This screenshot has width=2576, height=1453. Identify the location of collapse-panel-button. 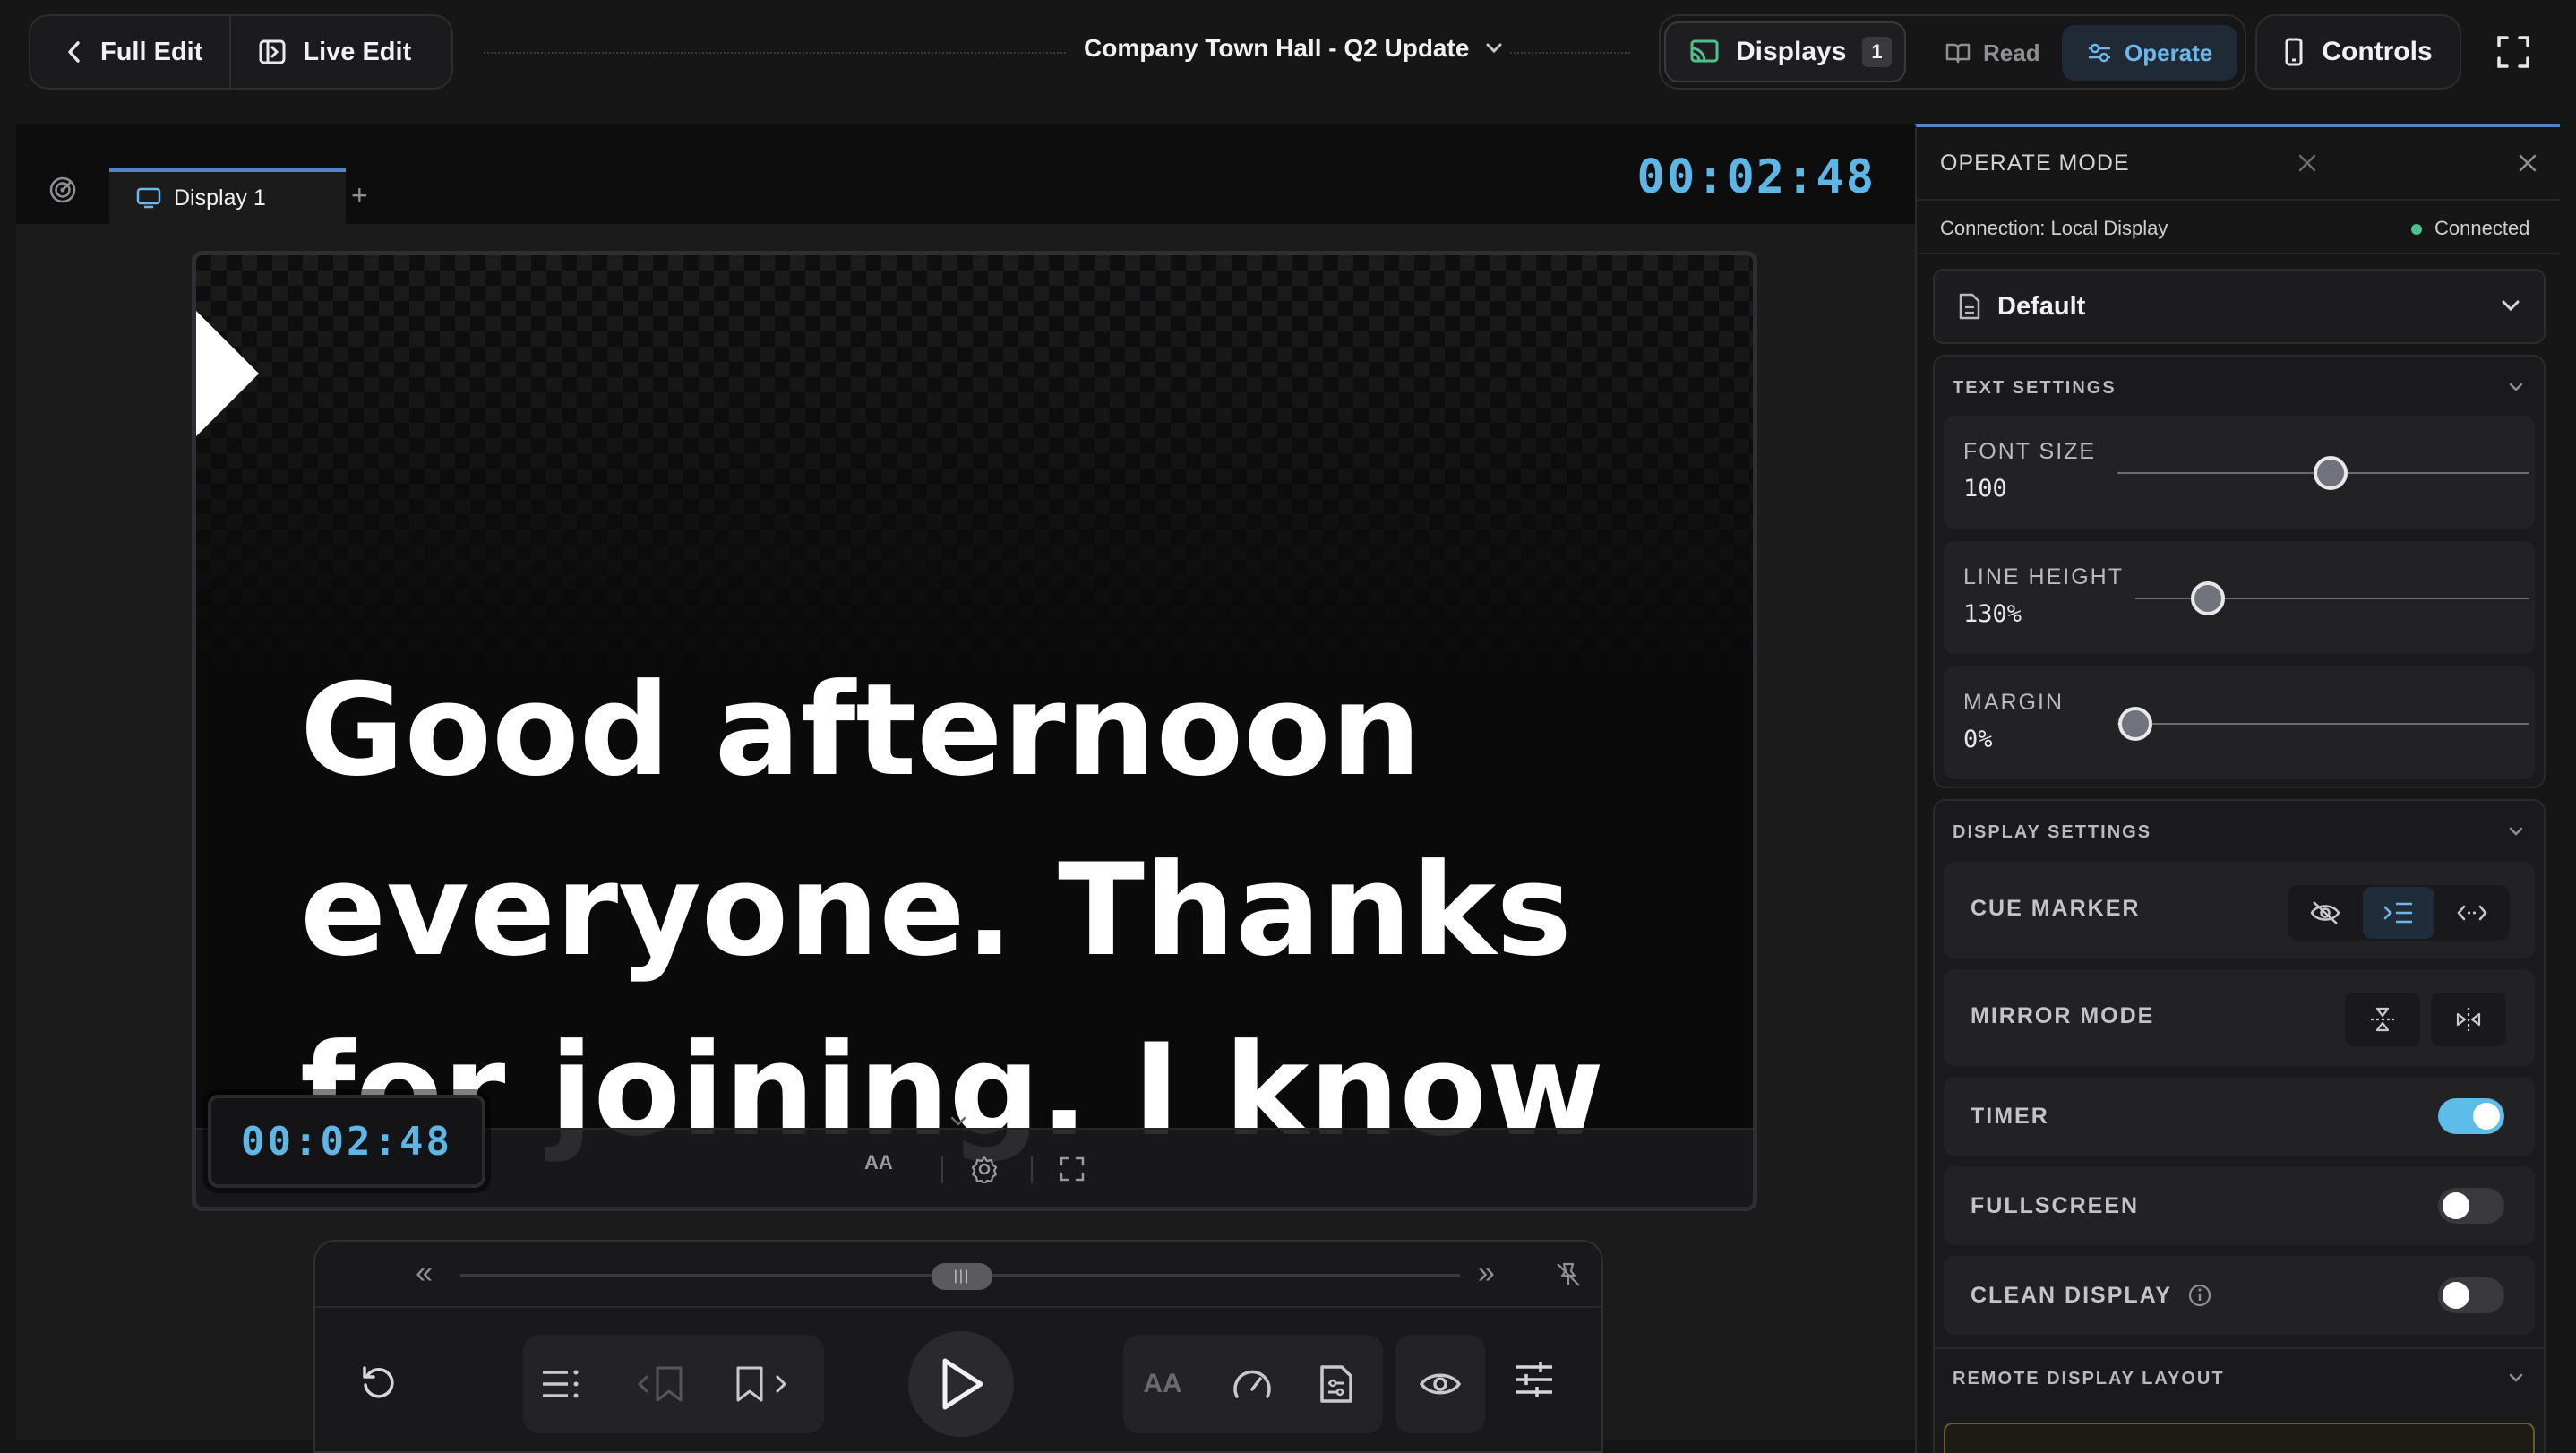
(2307, 163).